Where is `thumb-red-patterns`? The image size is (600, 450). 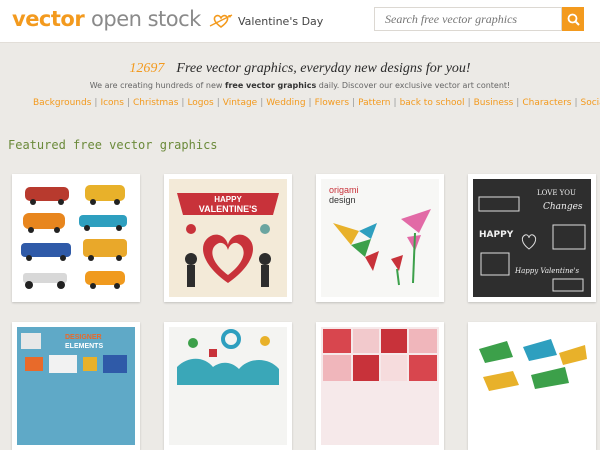 thumb-red-patterns is located at coordinates (380, 386).